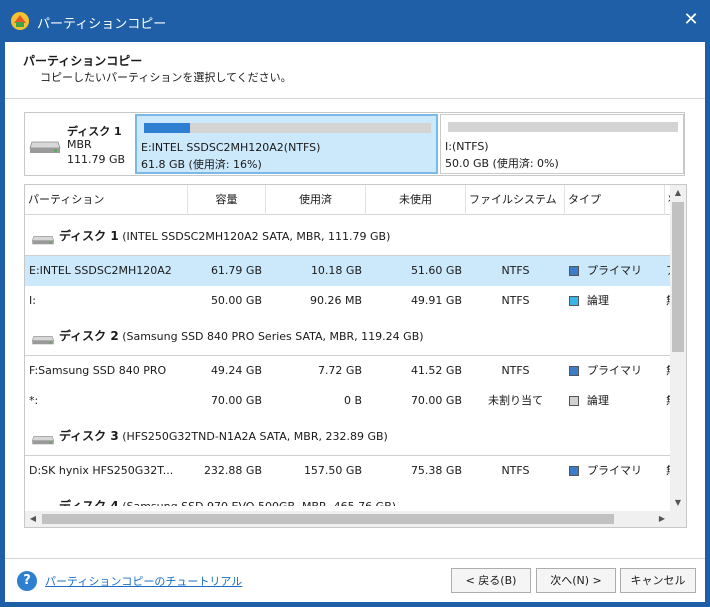 The image size is (710, 607). What do you see at coordinates (98, 370) in the screenshot?
I see `cell-partition: F:Samsung SSD 840 PRO` at bounding box center [98, 370].